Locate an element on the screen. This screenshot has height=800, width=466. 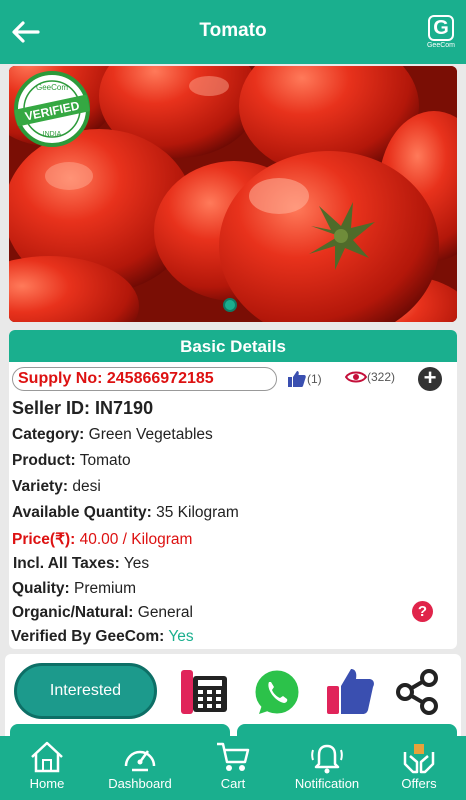
whatsapp-icon is located at coordinates (277, 692).